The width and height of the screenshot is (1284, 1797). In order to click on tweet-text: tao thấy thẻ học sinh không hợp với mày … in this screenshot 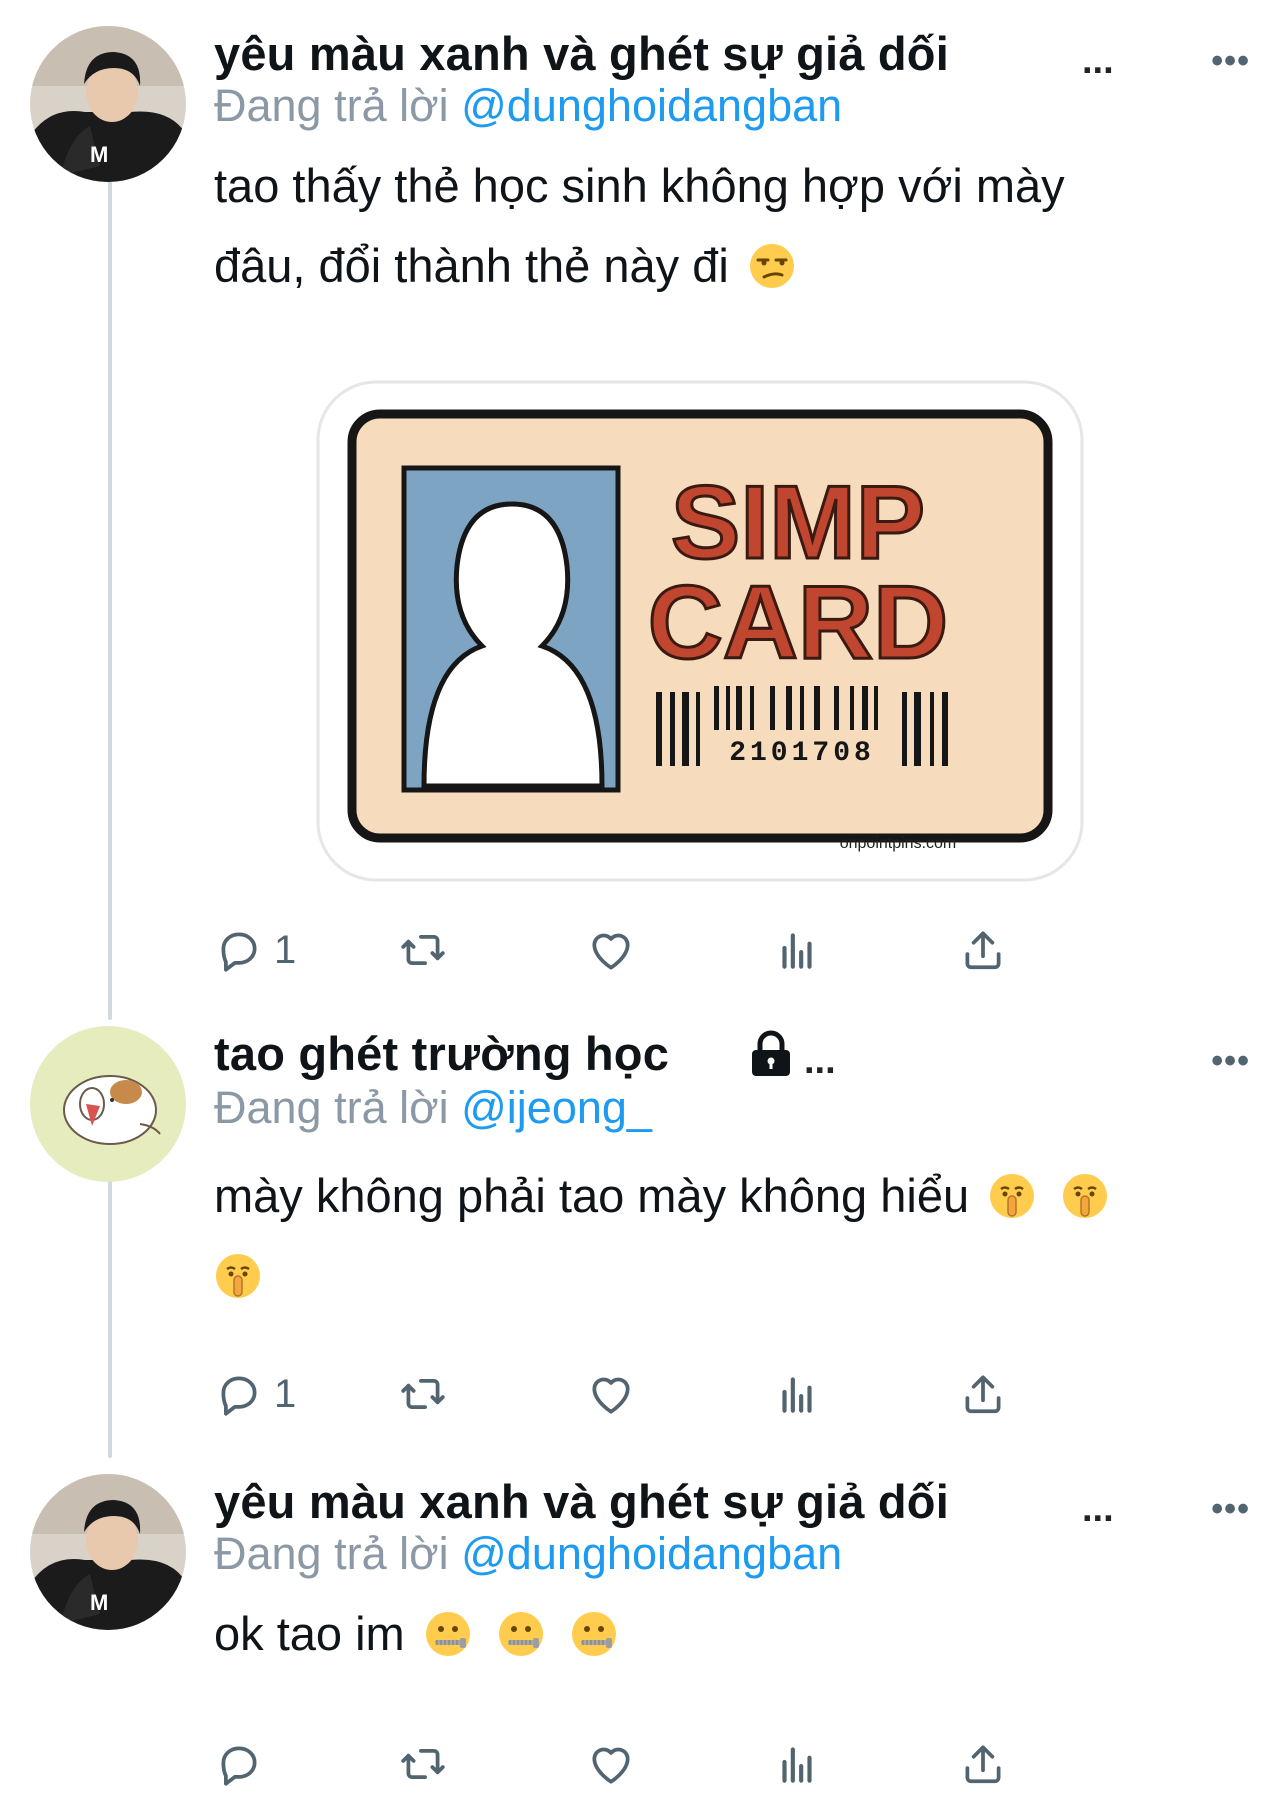, I will do `click(724, 226)`.